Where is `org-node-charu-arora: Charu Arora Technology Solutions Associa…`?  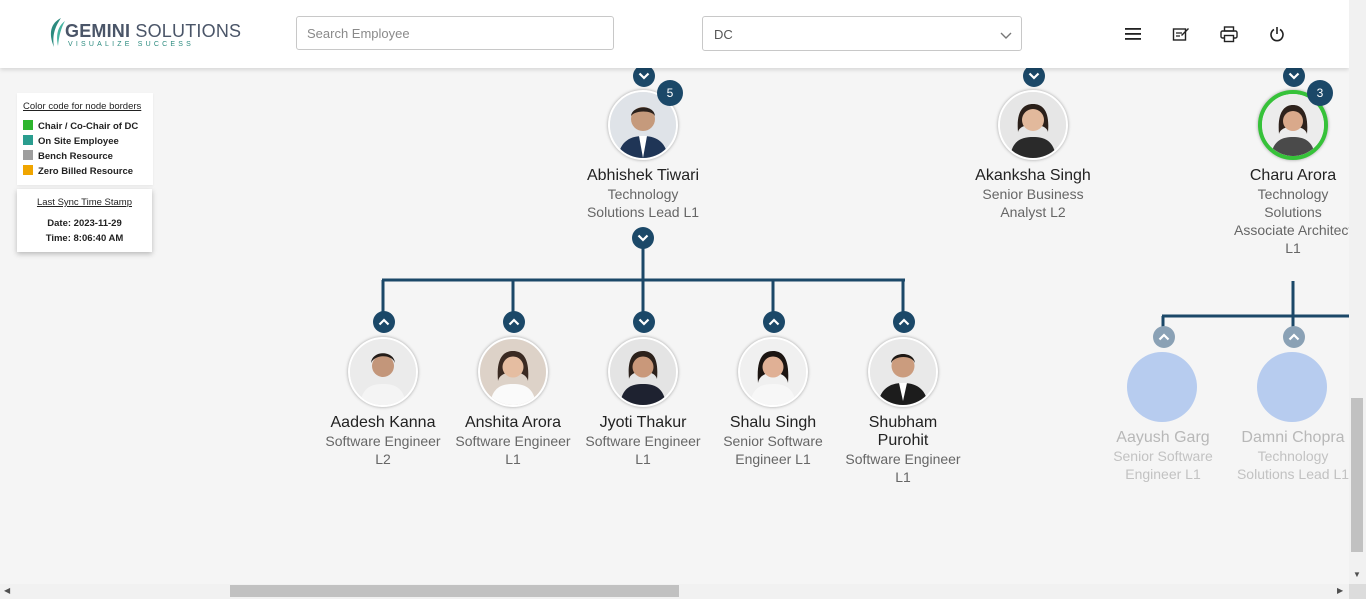 org-node-charu-arora: Charu Arora Technology Solutions Associa… is located at coordinates (1293, 175).